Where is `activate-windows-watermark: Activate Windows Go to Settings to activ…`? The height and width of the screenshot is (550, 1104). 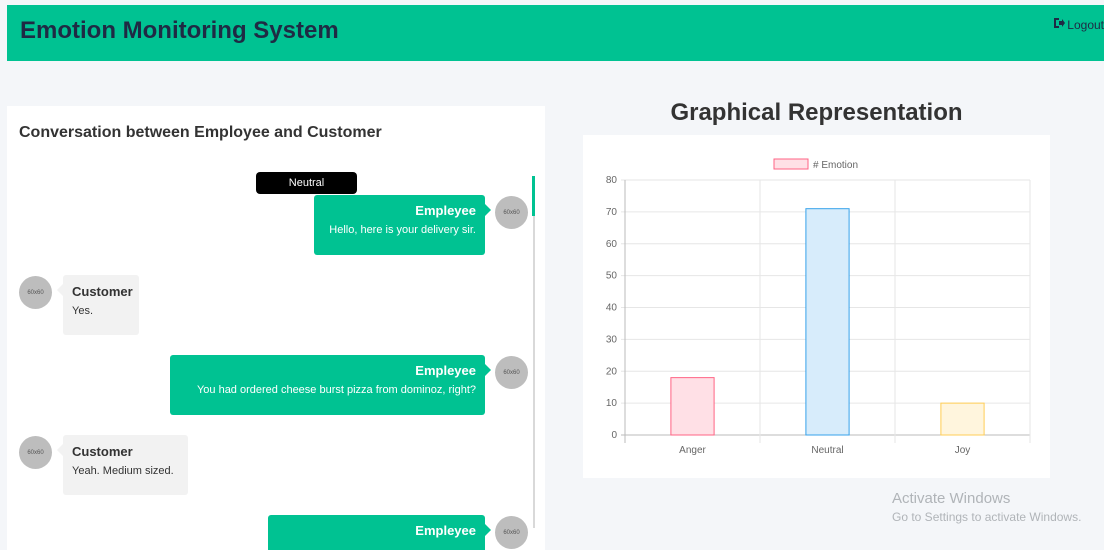 activate-windows-watermark: Activate Windows Go to Settings to activ… is located at coordinates (986, 507).